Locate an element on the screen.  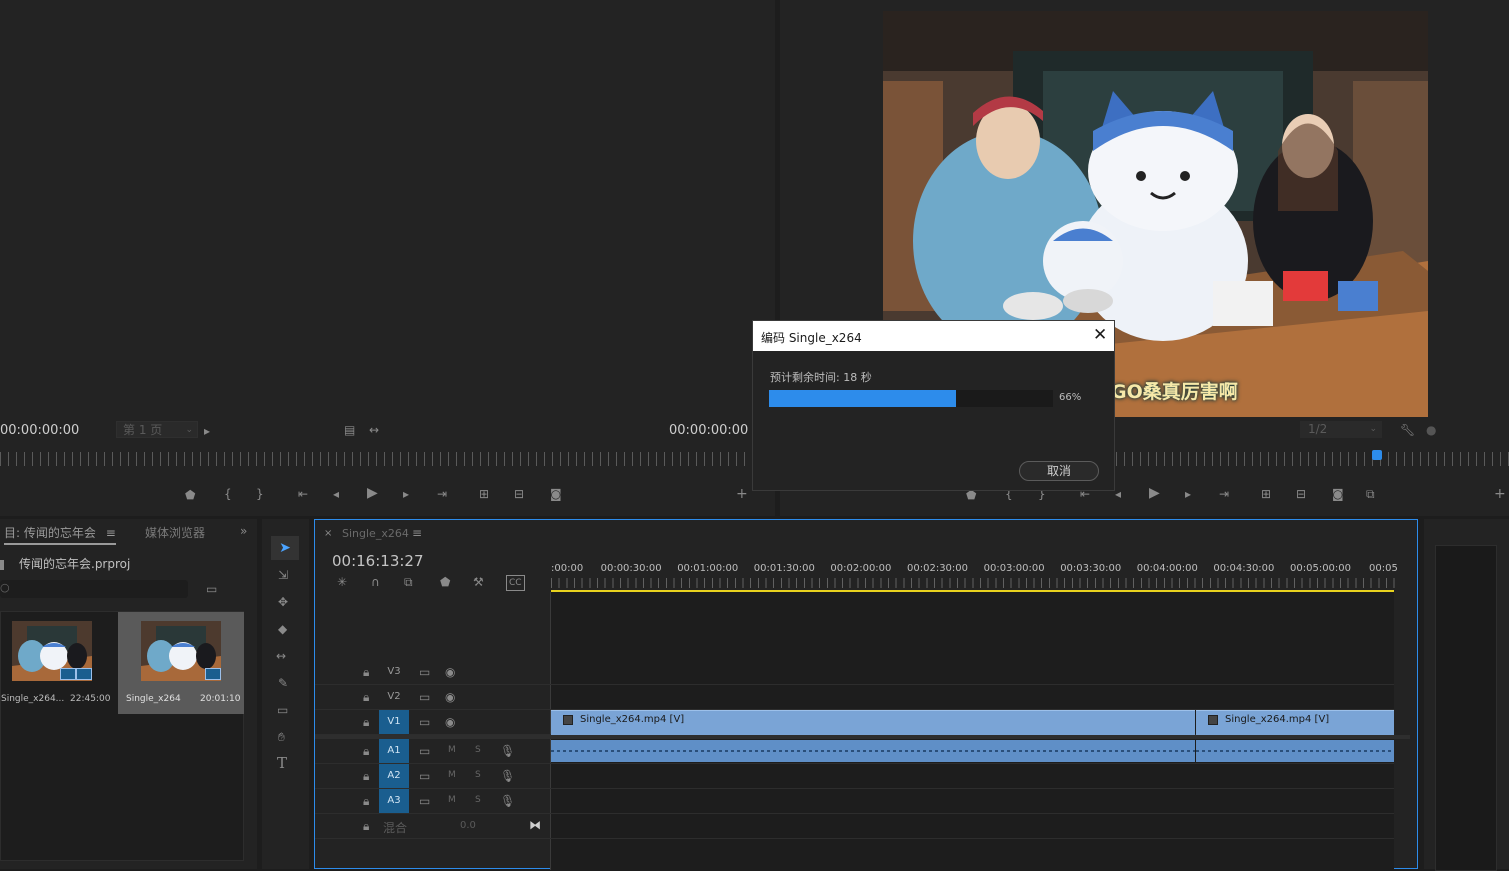
track-select-tool-icon: ⇲ is located at coordinates (283, 575).